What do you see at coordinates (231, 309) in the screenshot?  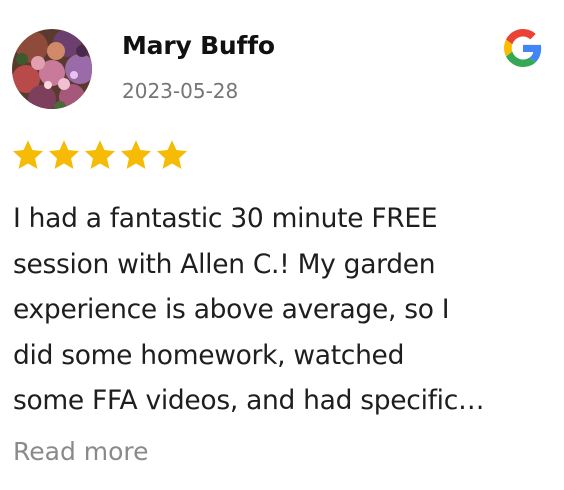 I see `review-text-line: experience is above average, so I` at bounding box center [231, 309].